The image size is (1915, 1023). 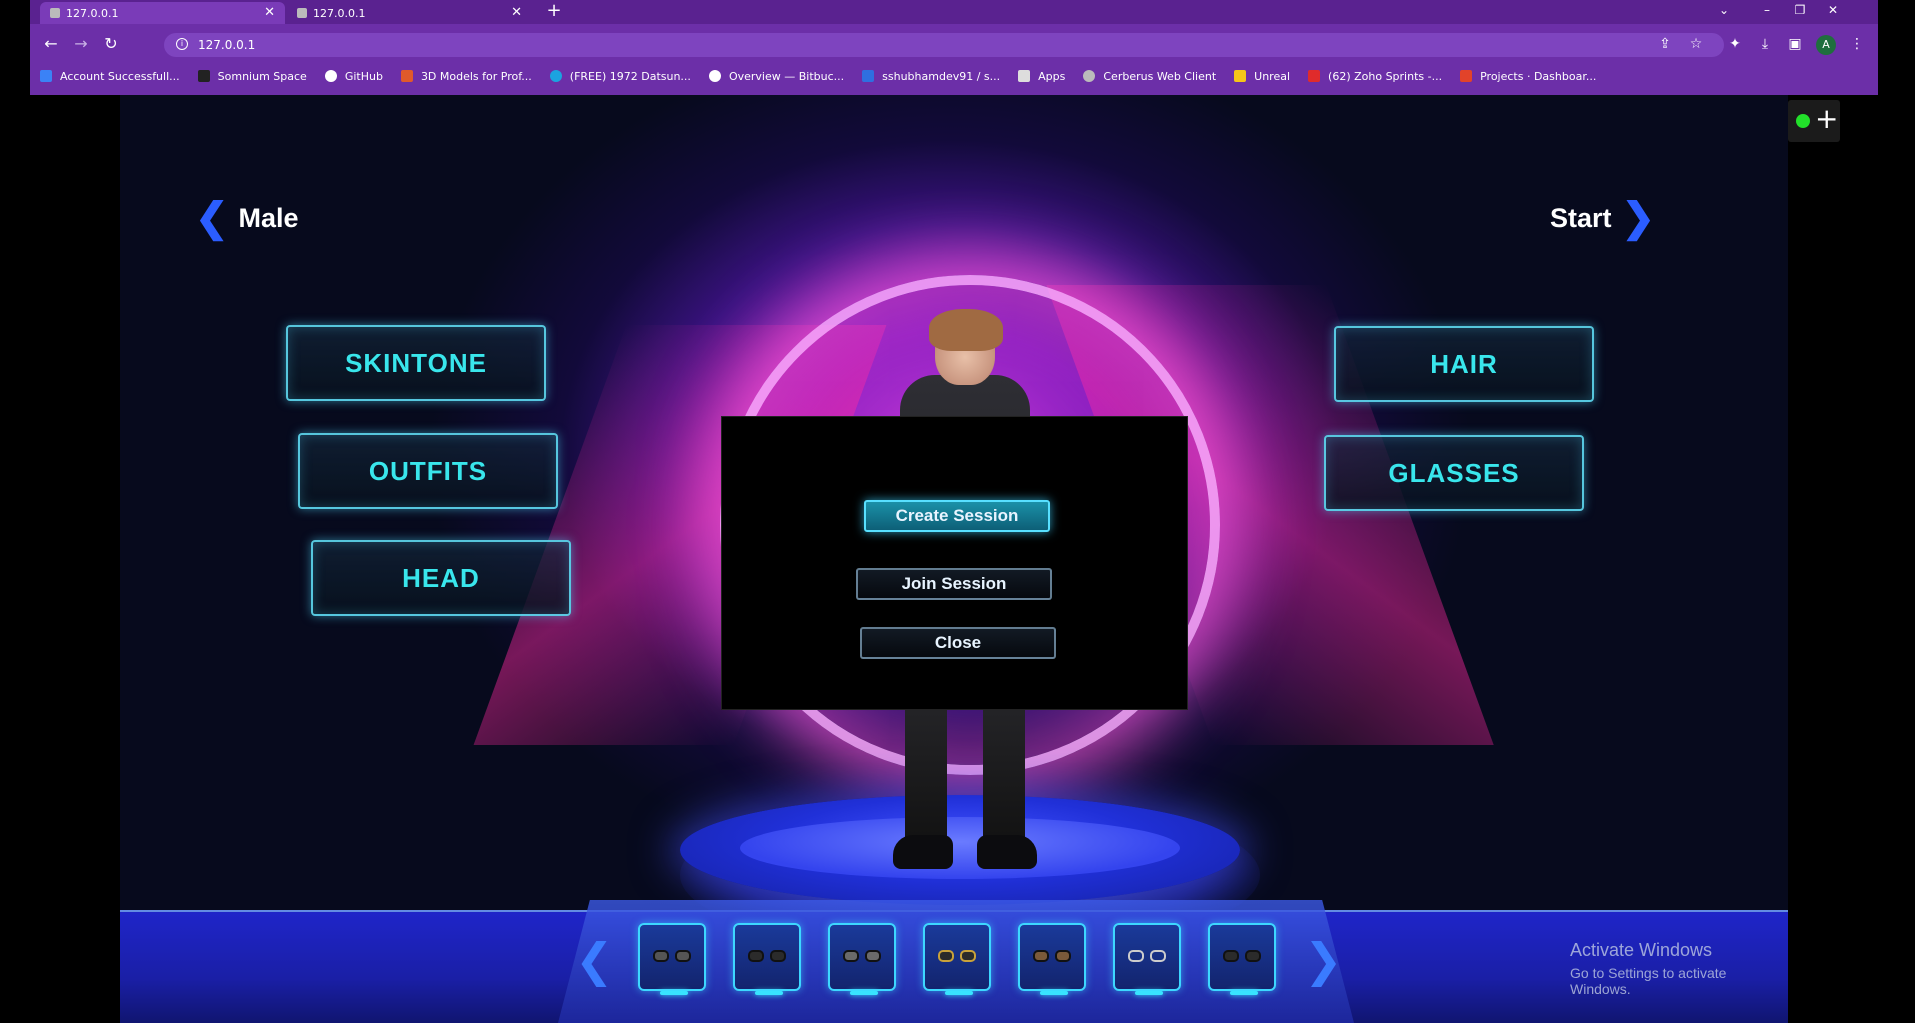 I want to click on back-icon: ←, so click(x=51, y=43).